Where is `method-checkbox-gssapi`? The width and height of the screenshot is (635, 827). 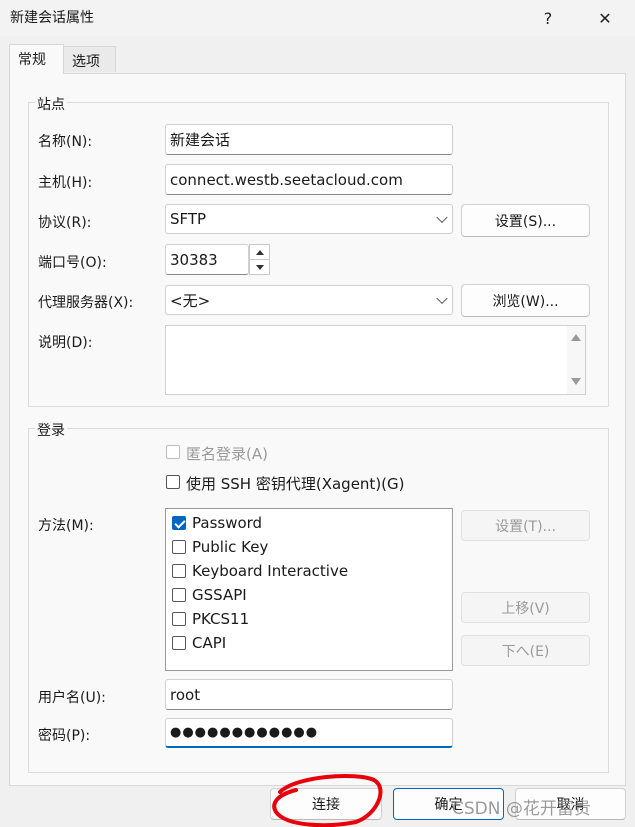
method-checkbox-gssapi is located at coordinates (179, 595).